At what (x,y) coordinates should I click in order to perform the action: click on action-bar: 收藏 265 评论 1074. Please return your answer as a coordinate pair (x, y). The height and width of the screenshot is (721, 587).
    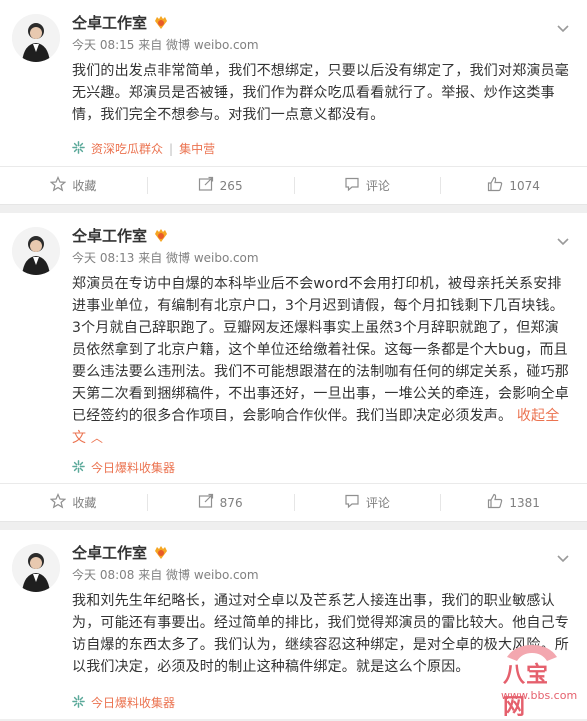
    Looking at the image, I should click on (293, 185).